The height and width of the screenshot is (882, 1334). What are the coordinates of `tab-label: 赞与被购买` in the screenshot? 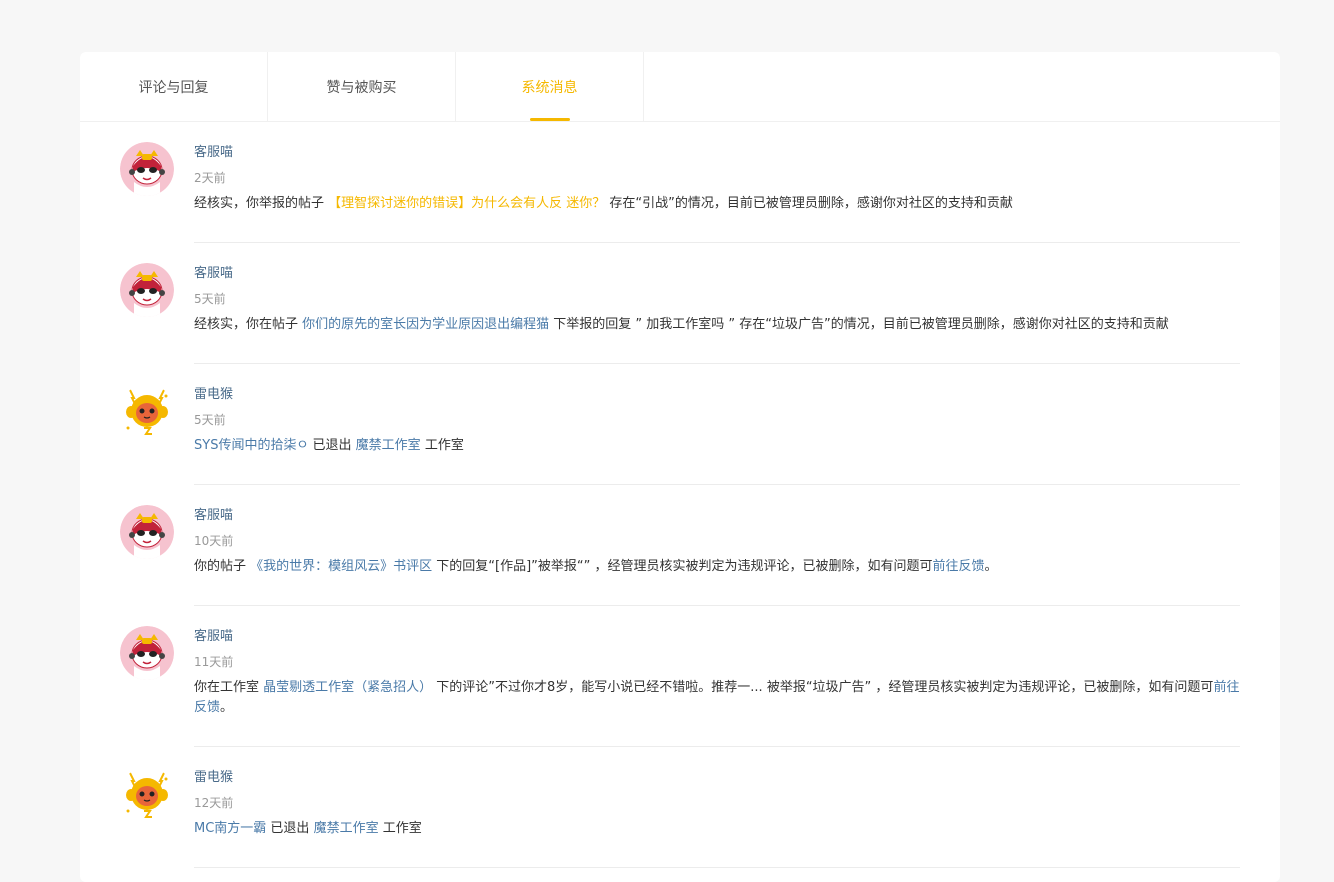 It's located at (361, 87).